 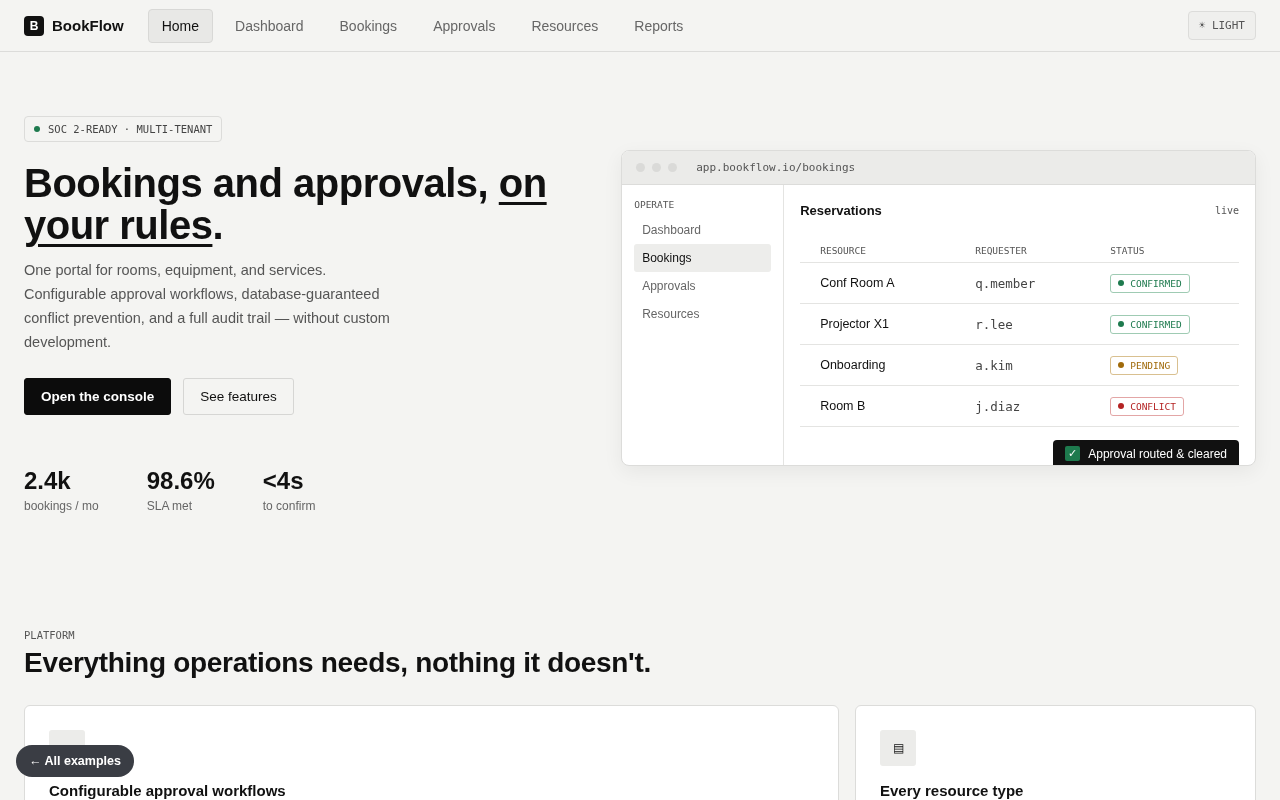 I want to click on compliance-badge: SOC 2-READY · MULTI-TENANT, so click(x=123, y=129).